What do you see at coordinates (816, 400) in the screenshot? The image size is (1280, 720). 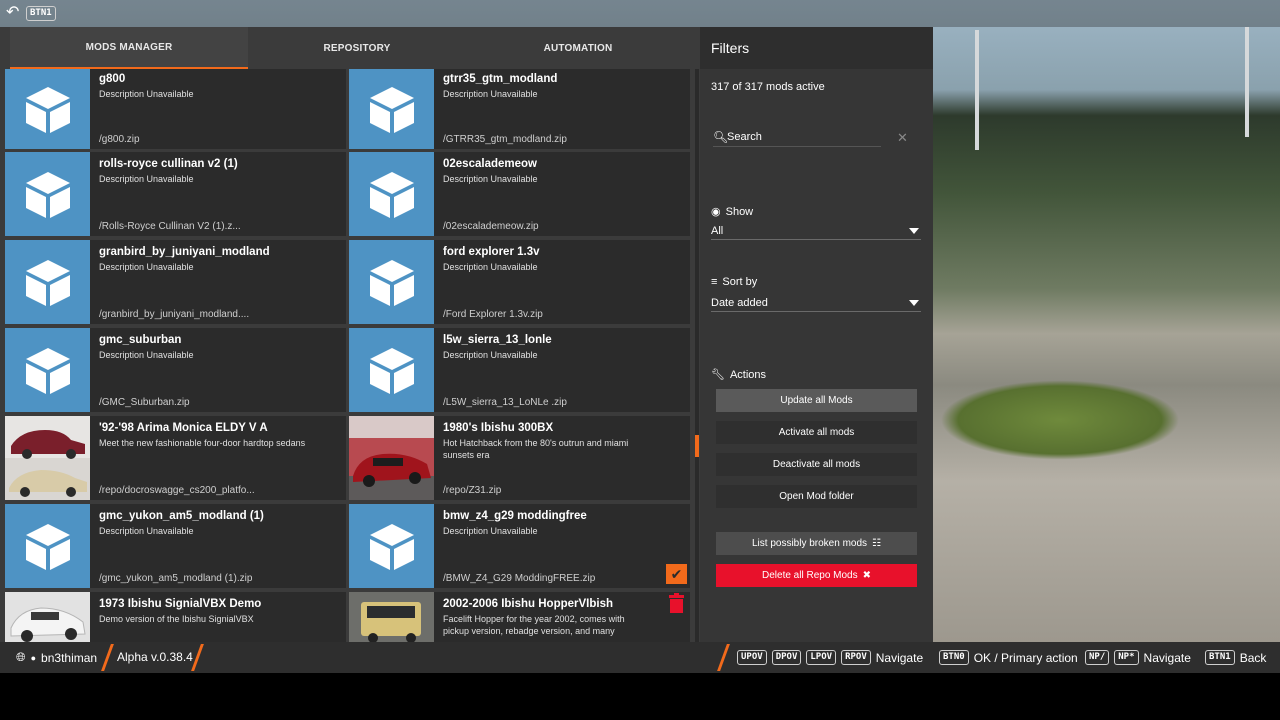 I see `update-all-mods-button: Update all Mods` at bounding box center [816, 400].